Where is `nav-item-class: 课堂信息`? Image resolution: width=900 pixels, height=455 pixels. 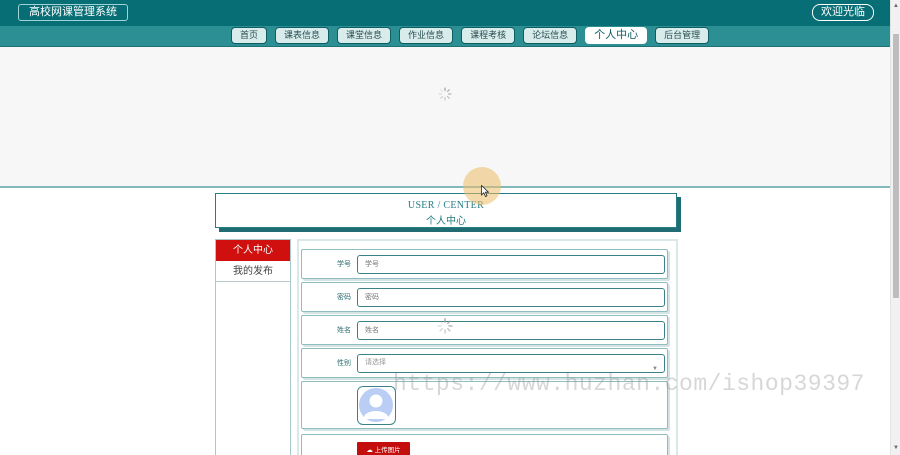 nav-item-class: 课堂信息 is located at coordinates (364, 35).